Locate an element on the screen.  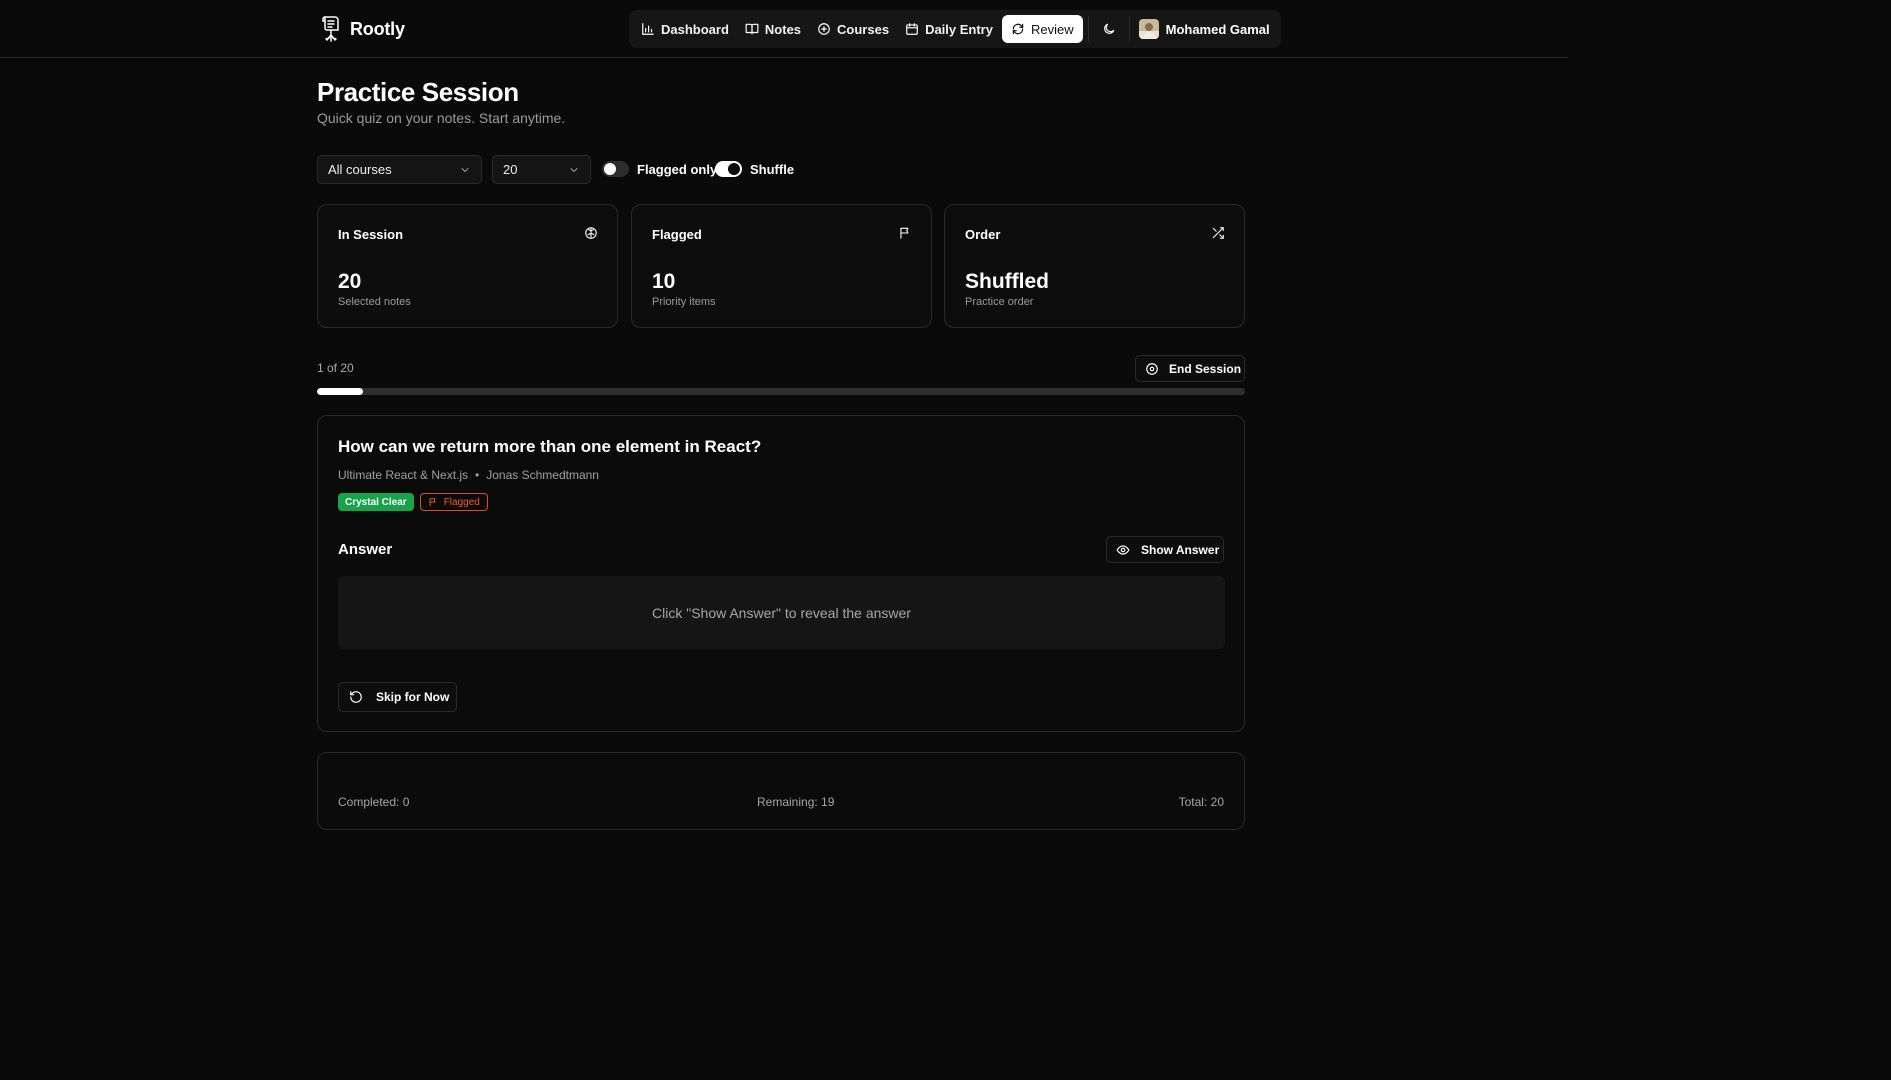
answer-placeholder-box: Click "Show Answer" to reveal the answer is located at coordinates (781, 612).